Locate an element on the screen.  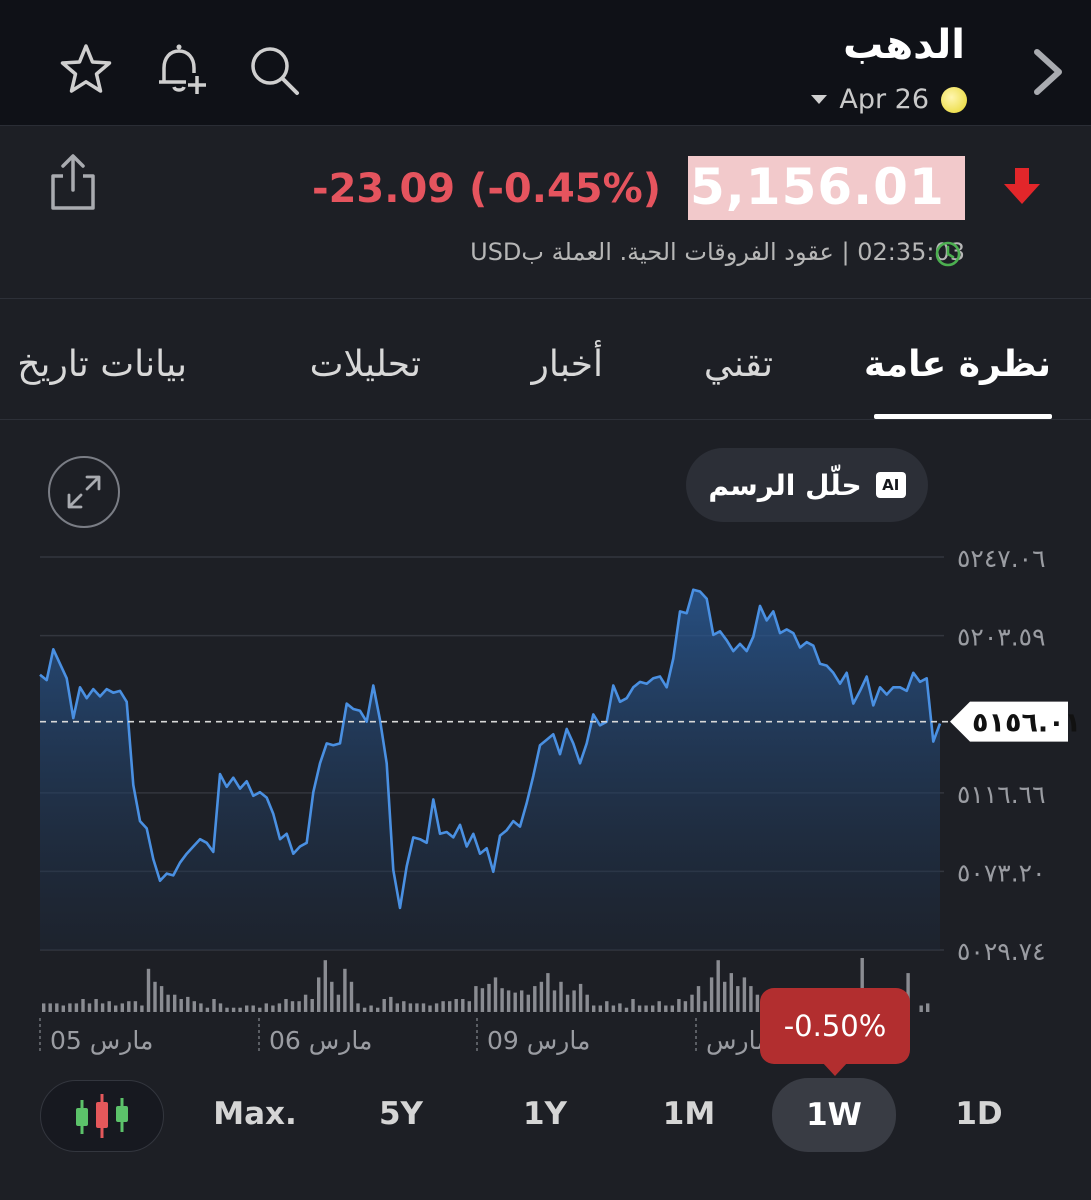
bell-plus-icon is located at coordinates (180, 70).